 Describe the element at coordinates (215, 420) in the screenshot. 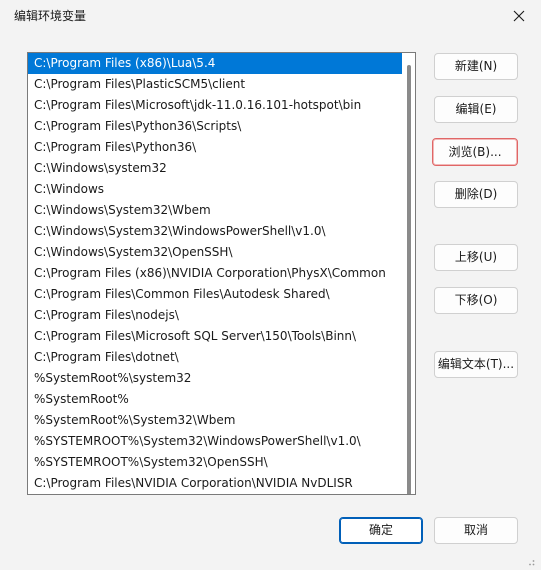

I see `path-list-item: %SystemRoot%\System32\Wbem` at that location.